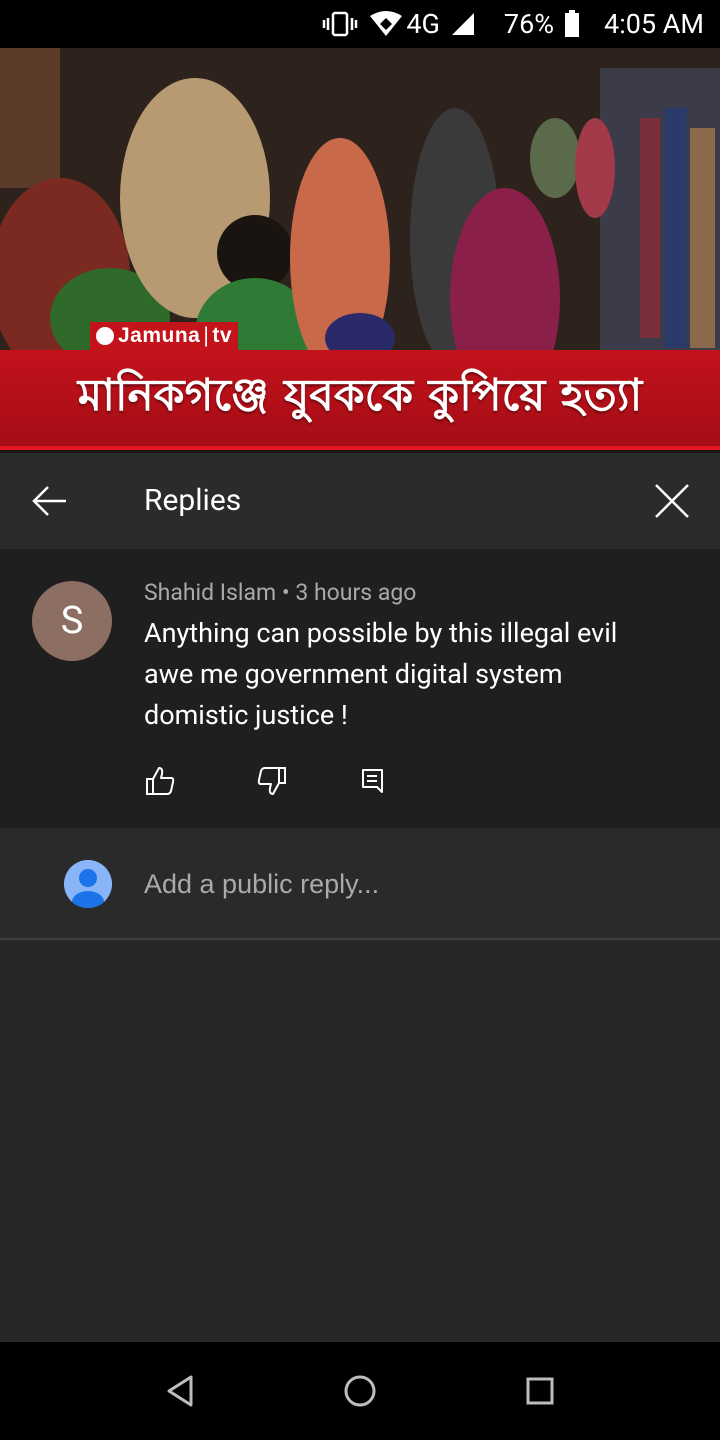 The image size is (720, 1440). I want to click on reply-button, so click(372, 781).